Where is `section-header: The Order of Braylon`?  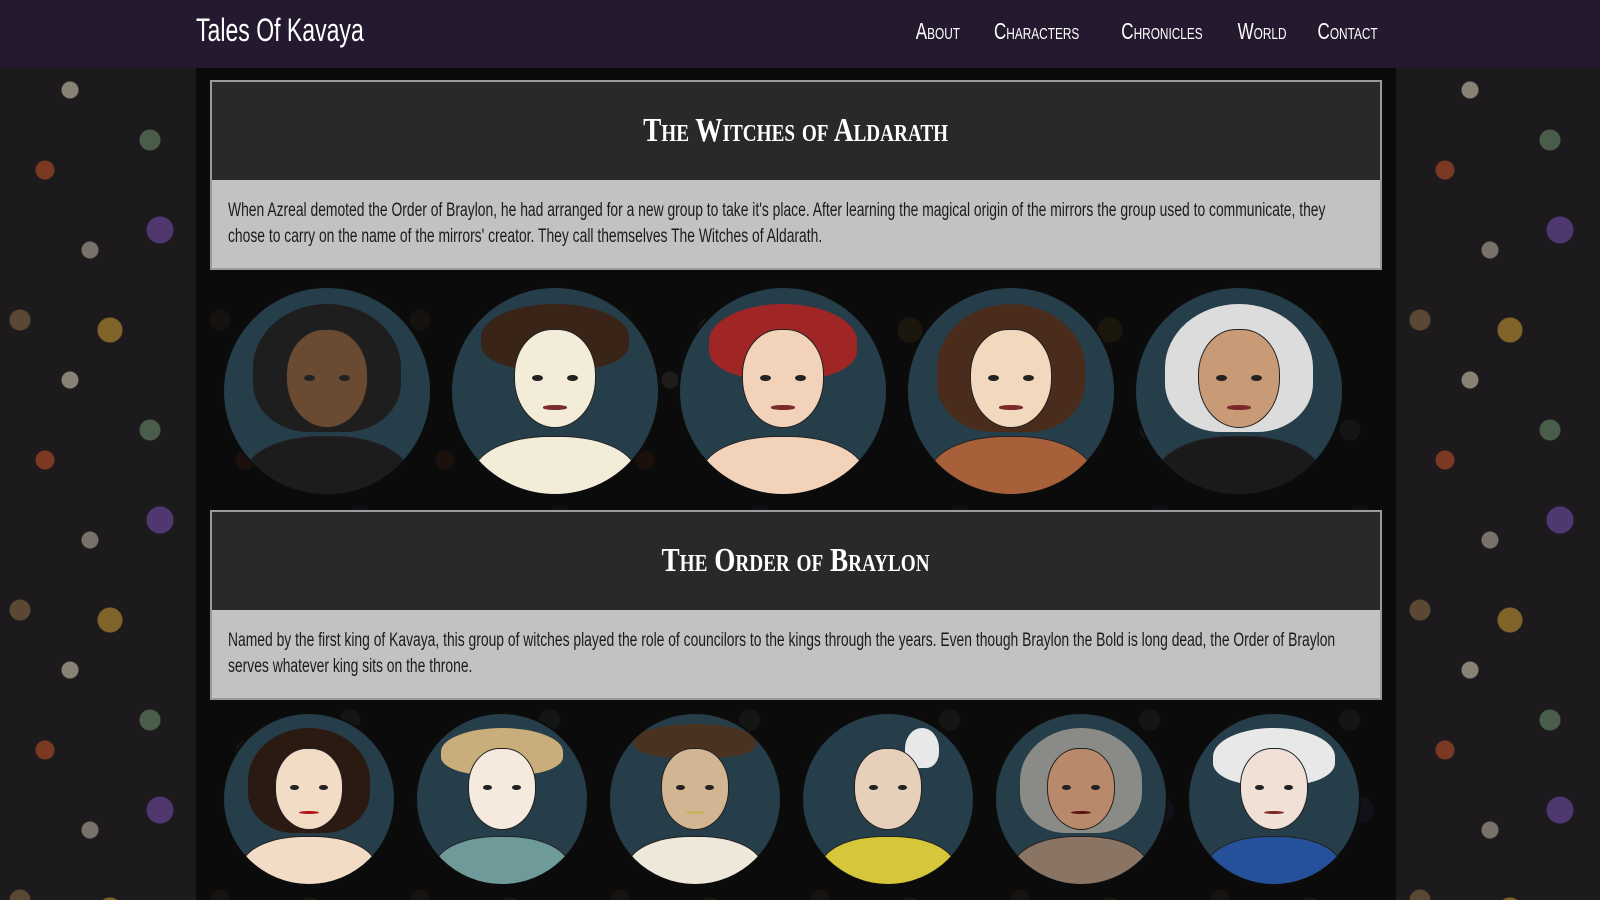
section-header: The Order of Braylon is located at coordinates (796, 560).